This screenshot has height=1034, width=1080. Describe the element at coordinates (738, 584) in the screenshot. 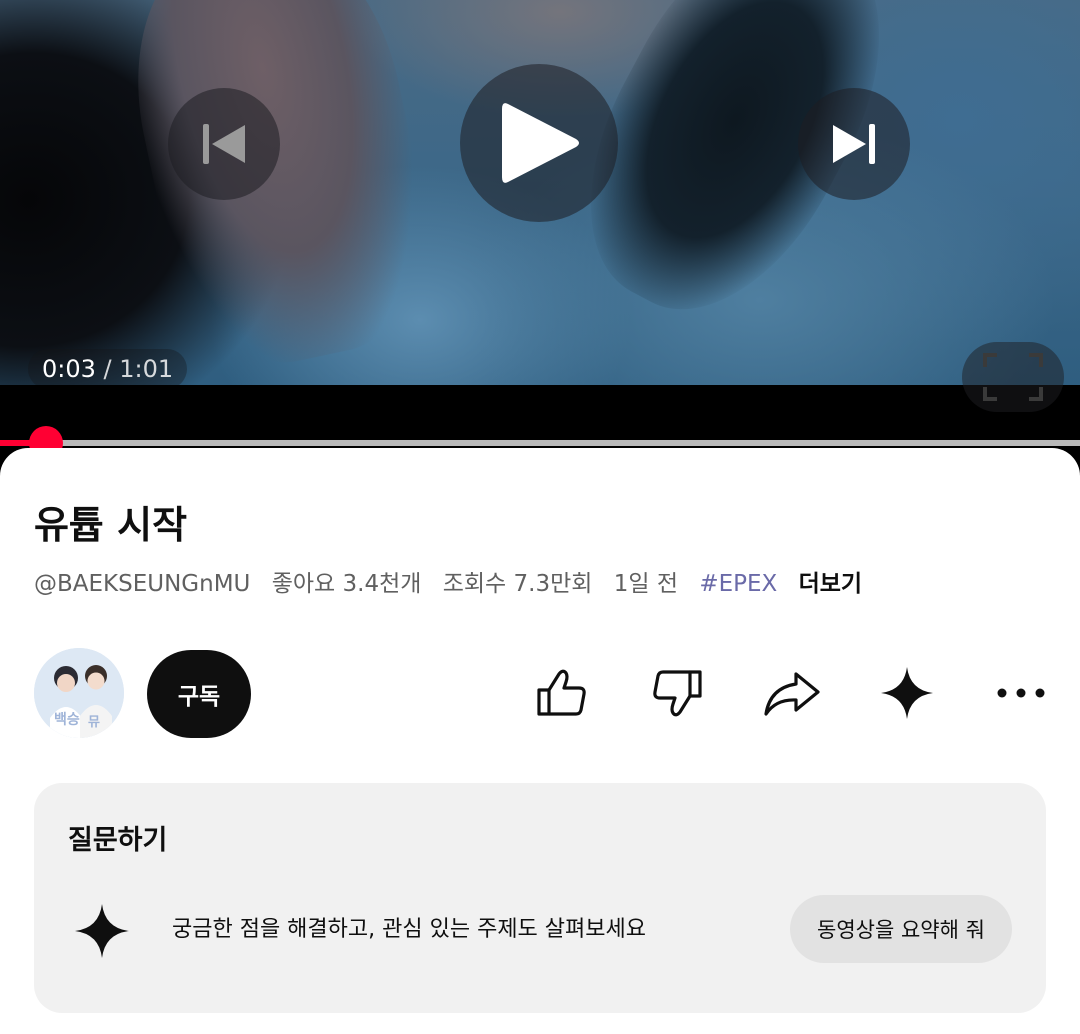

I see `hashtag-link: #EPEX` at that location.